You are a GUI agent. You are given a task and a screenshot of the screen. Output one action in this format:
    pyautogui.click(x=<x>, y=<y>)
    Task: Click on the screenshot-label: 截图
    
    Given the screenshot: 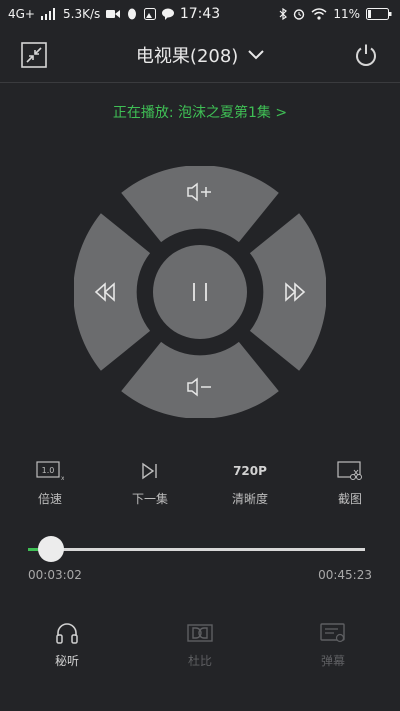 What is the action you would take?
    pyautogui.click(x=349, y=499)
    